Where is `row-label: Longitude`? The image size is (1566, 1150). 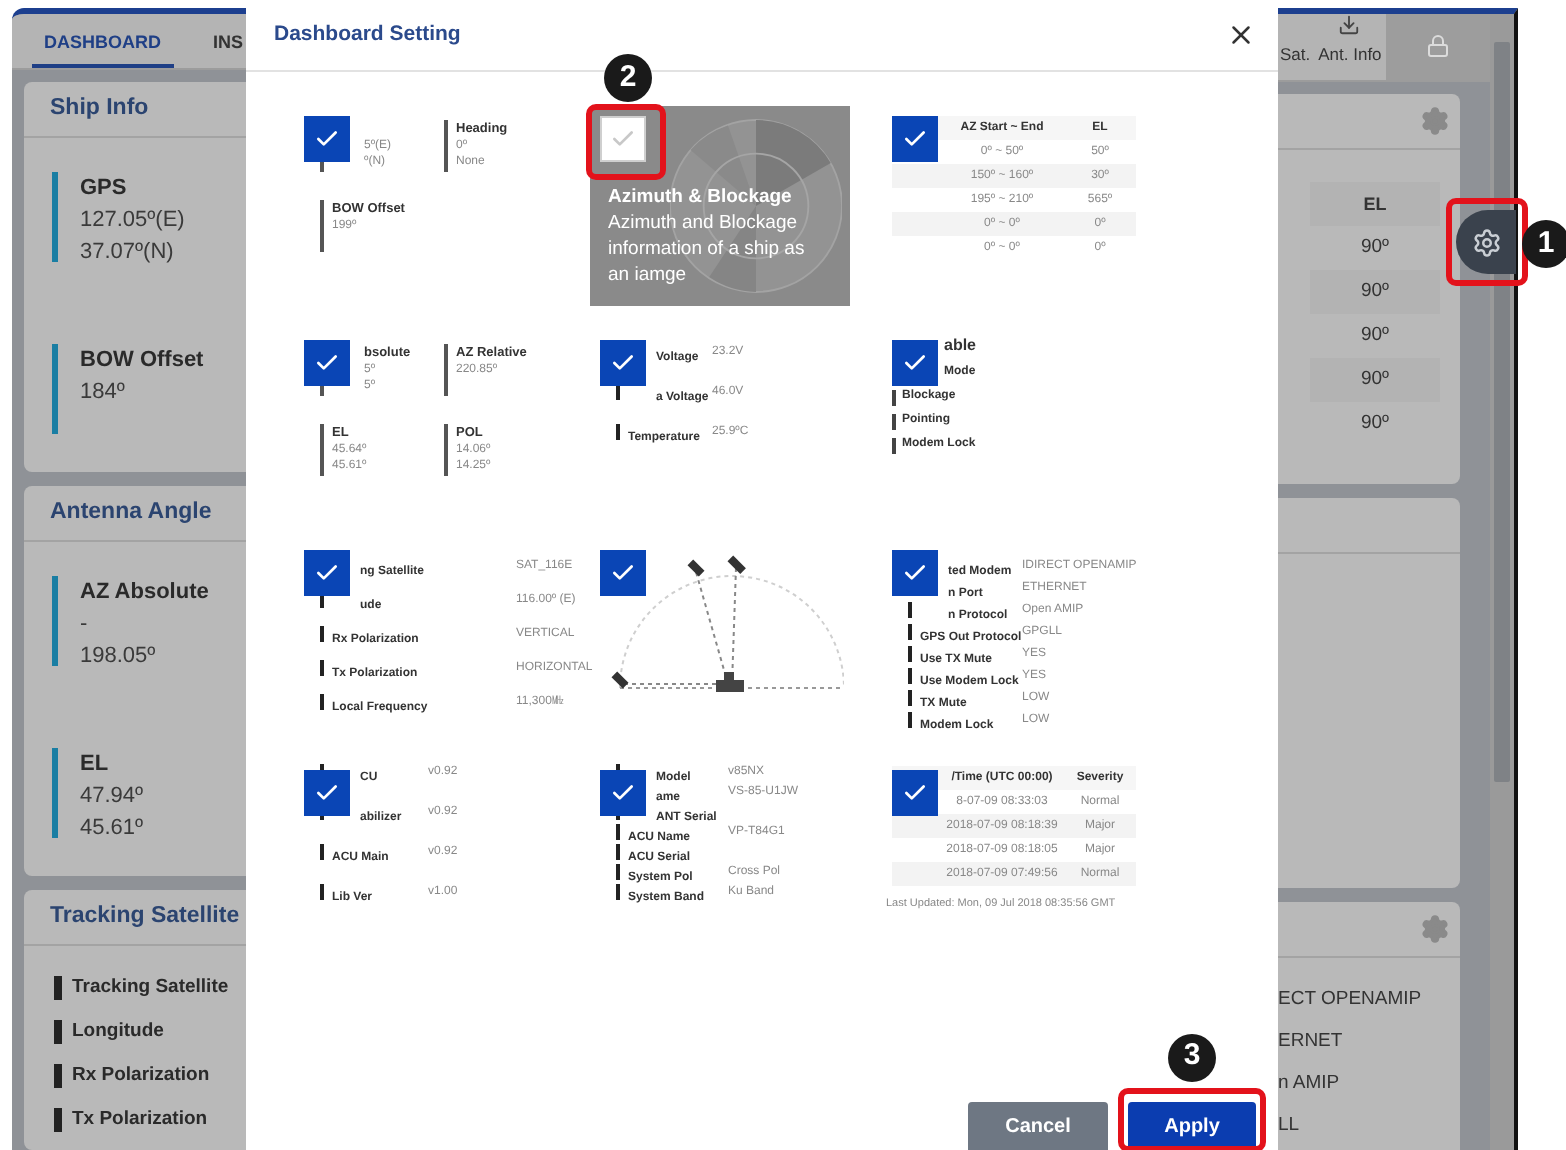
row-label: Longitude is located at coordinates (118, 1031).